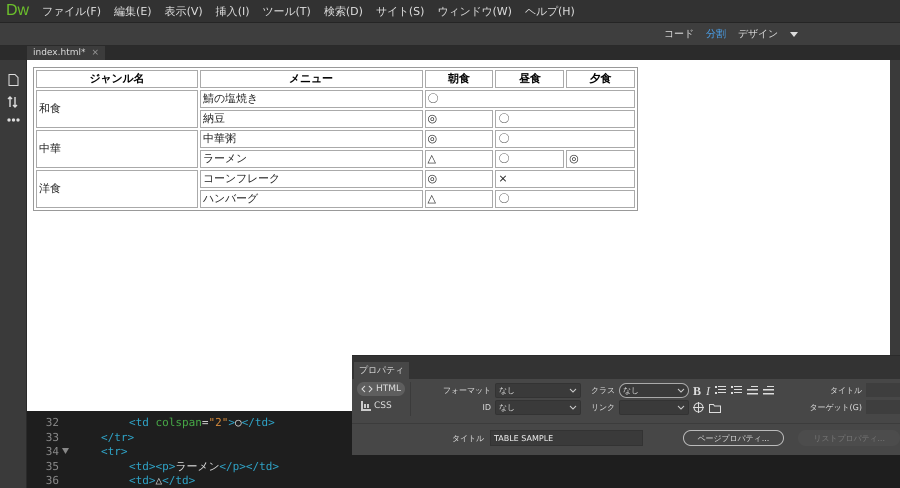 This screenshot has height=488, width=900. I want to click on line-number: 34, so click(51, 451).